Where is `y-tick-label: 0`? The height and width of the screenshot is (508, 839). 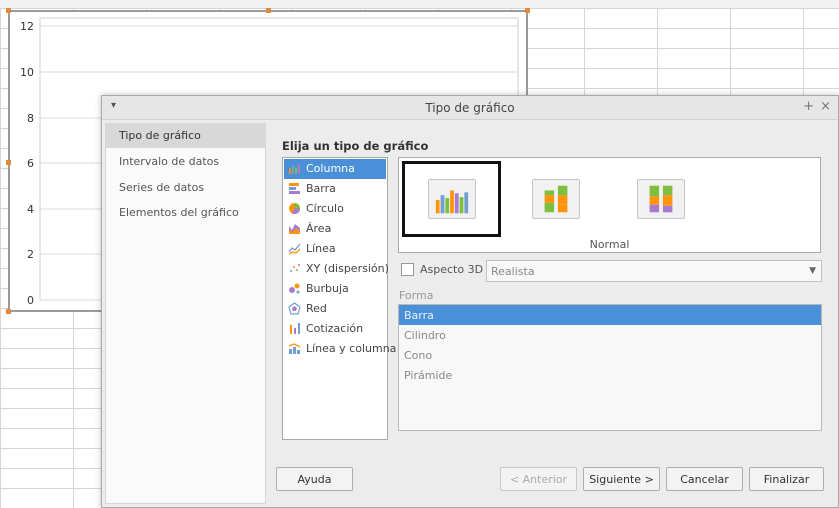 y-tick-label: 0 is located at coordinates (30, 300).